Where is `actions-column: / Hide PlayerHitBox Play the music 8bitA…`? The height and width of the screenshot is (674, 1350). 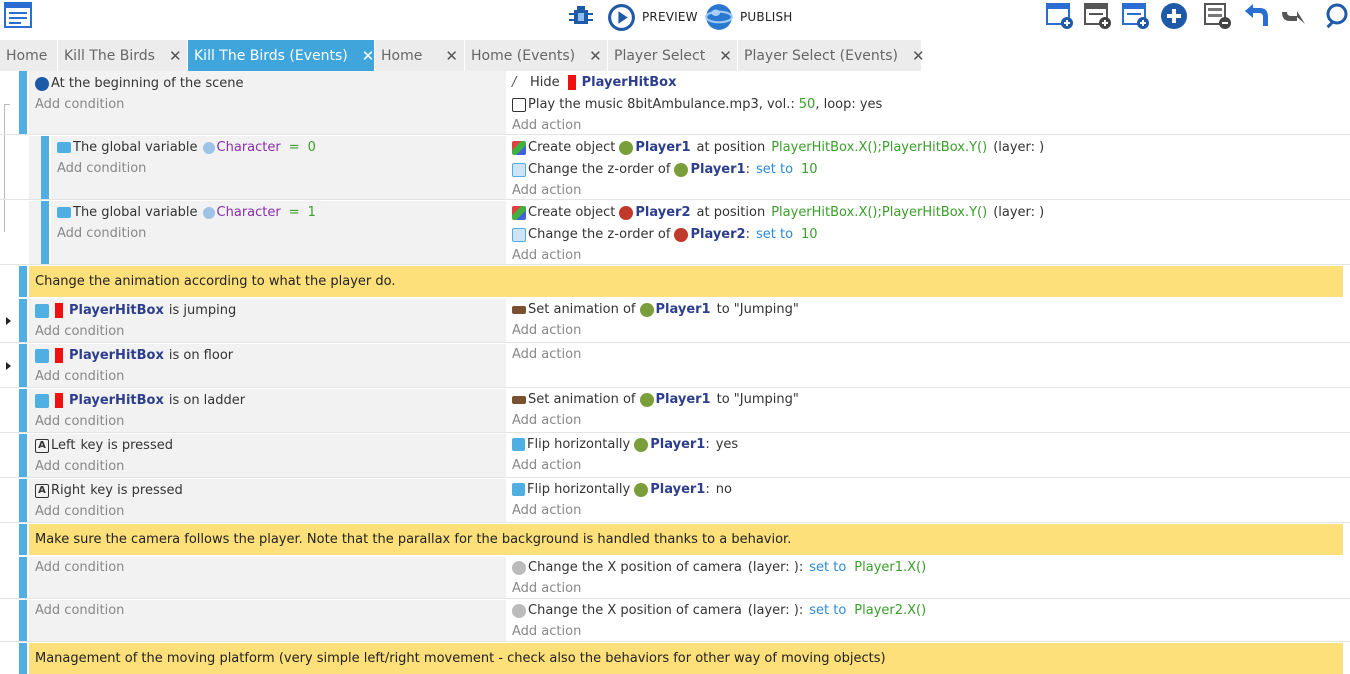 actions-column: / Hide PlayerHitBox Play the music 8bitA… is located at coordinates (925, 102).